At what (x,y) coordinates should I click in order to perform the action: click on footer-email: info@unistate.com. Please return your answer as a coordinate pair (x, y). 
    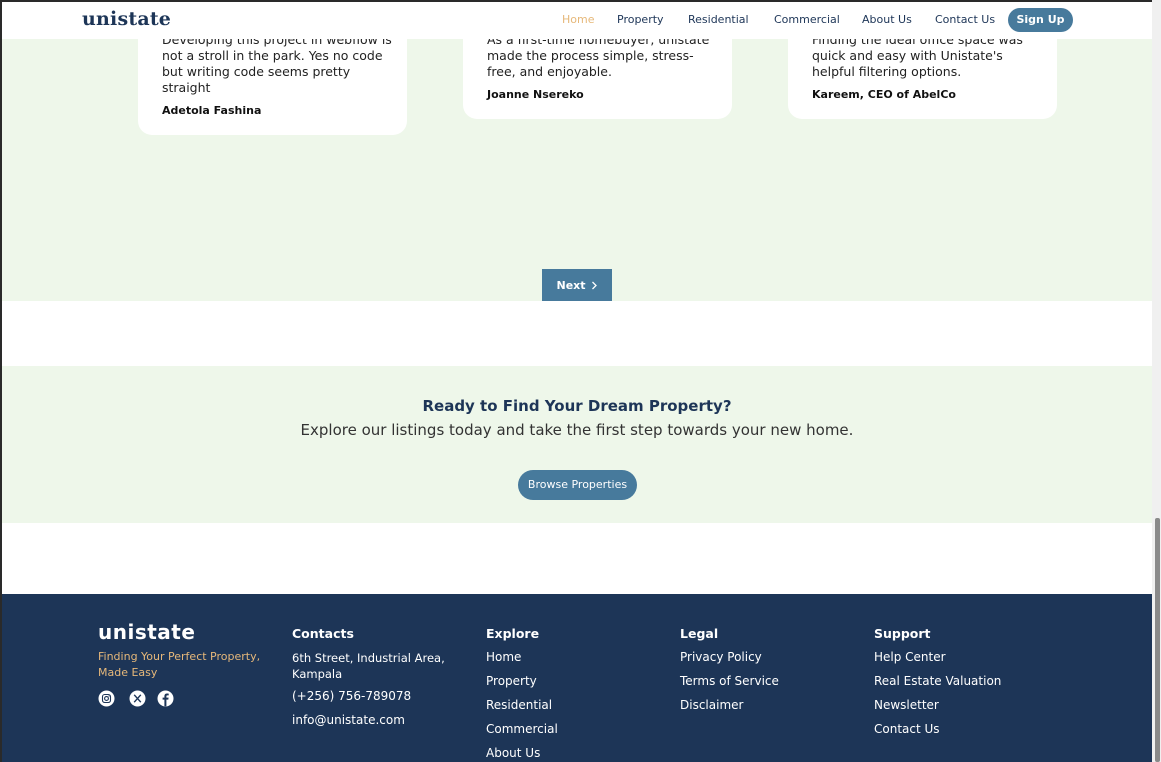
    Looking at the image, I should click on (348, 720).